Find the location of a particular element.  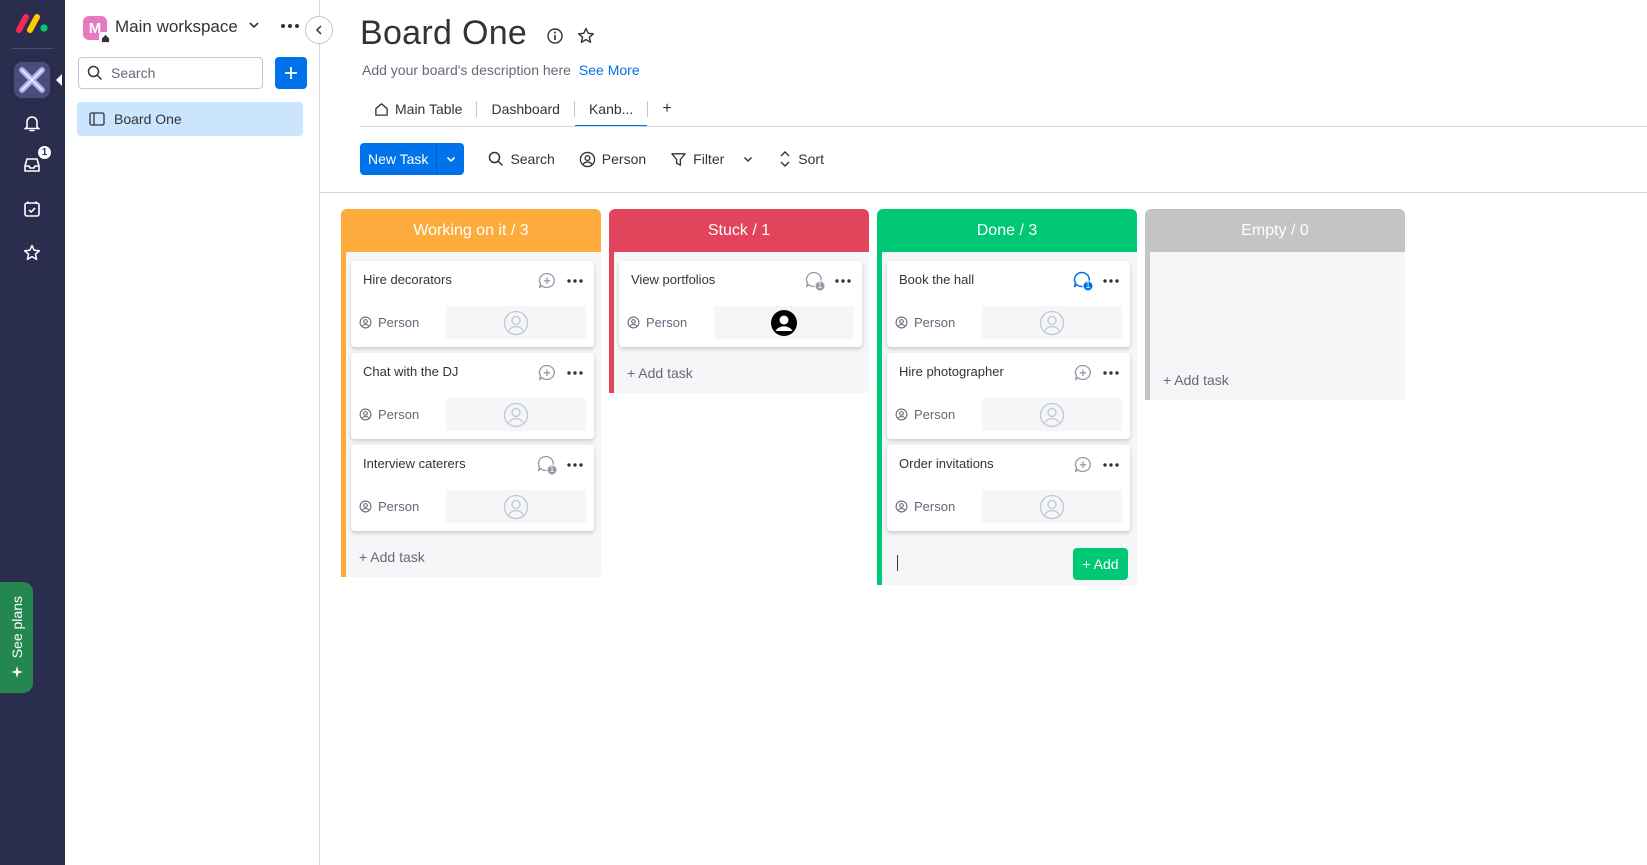

work-management-icon is located at coordinates (32, 80).